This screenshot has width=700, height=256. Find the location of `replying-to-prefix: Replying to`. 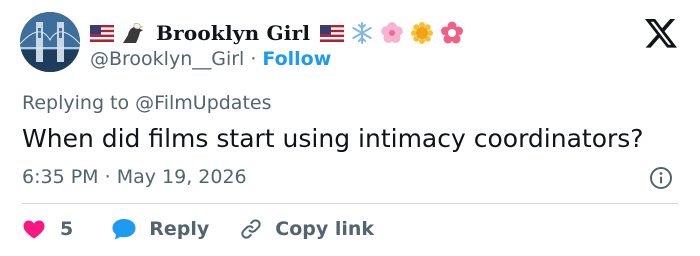

replying-to-prefix: Replying to is located at coordinates (76, 103).